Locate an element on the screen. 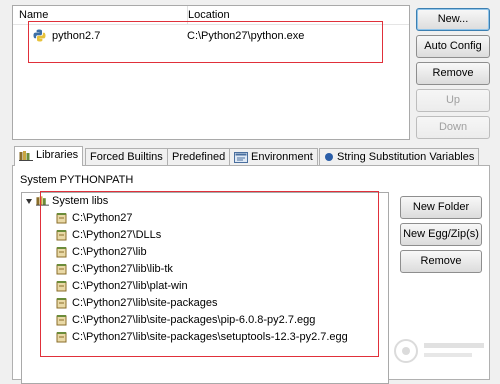 The image size is (500, 384). tab-label: Predefined is located at coordinates (199, 157).